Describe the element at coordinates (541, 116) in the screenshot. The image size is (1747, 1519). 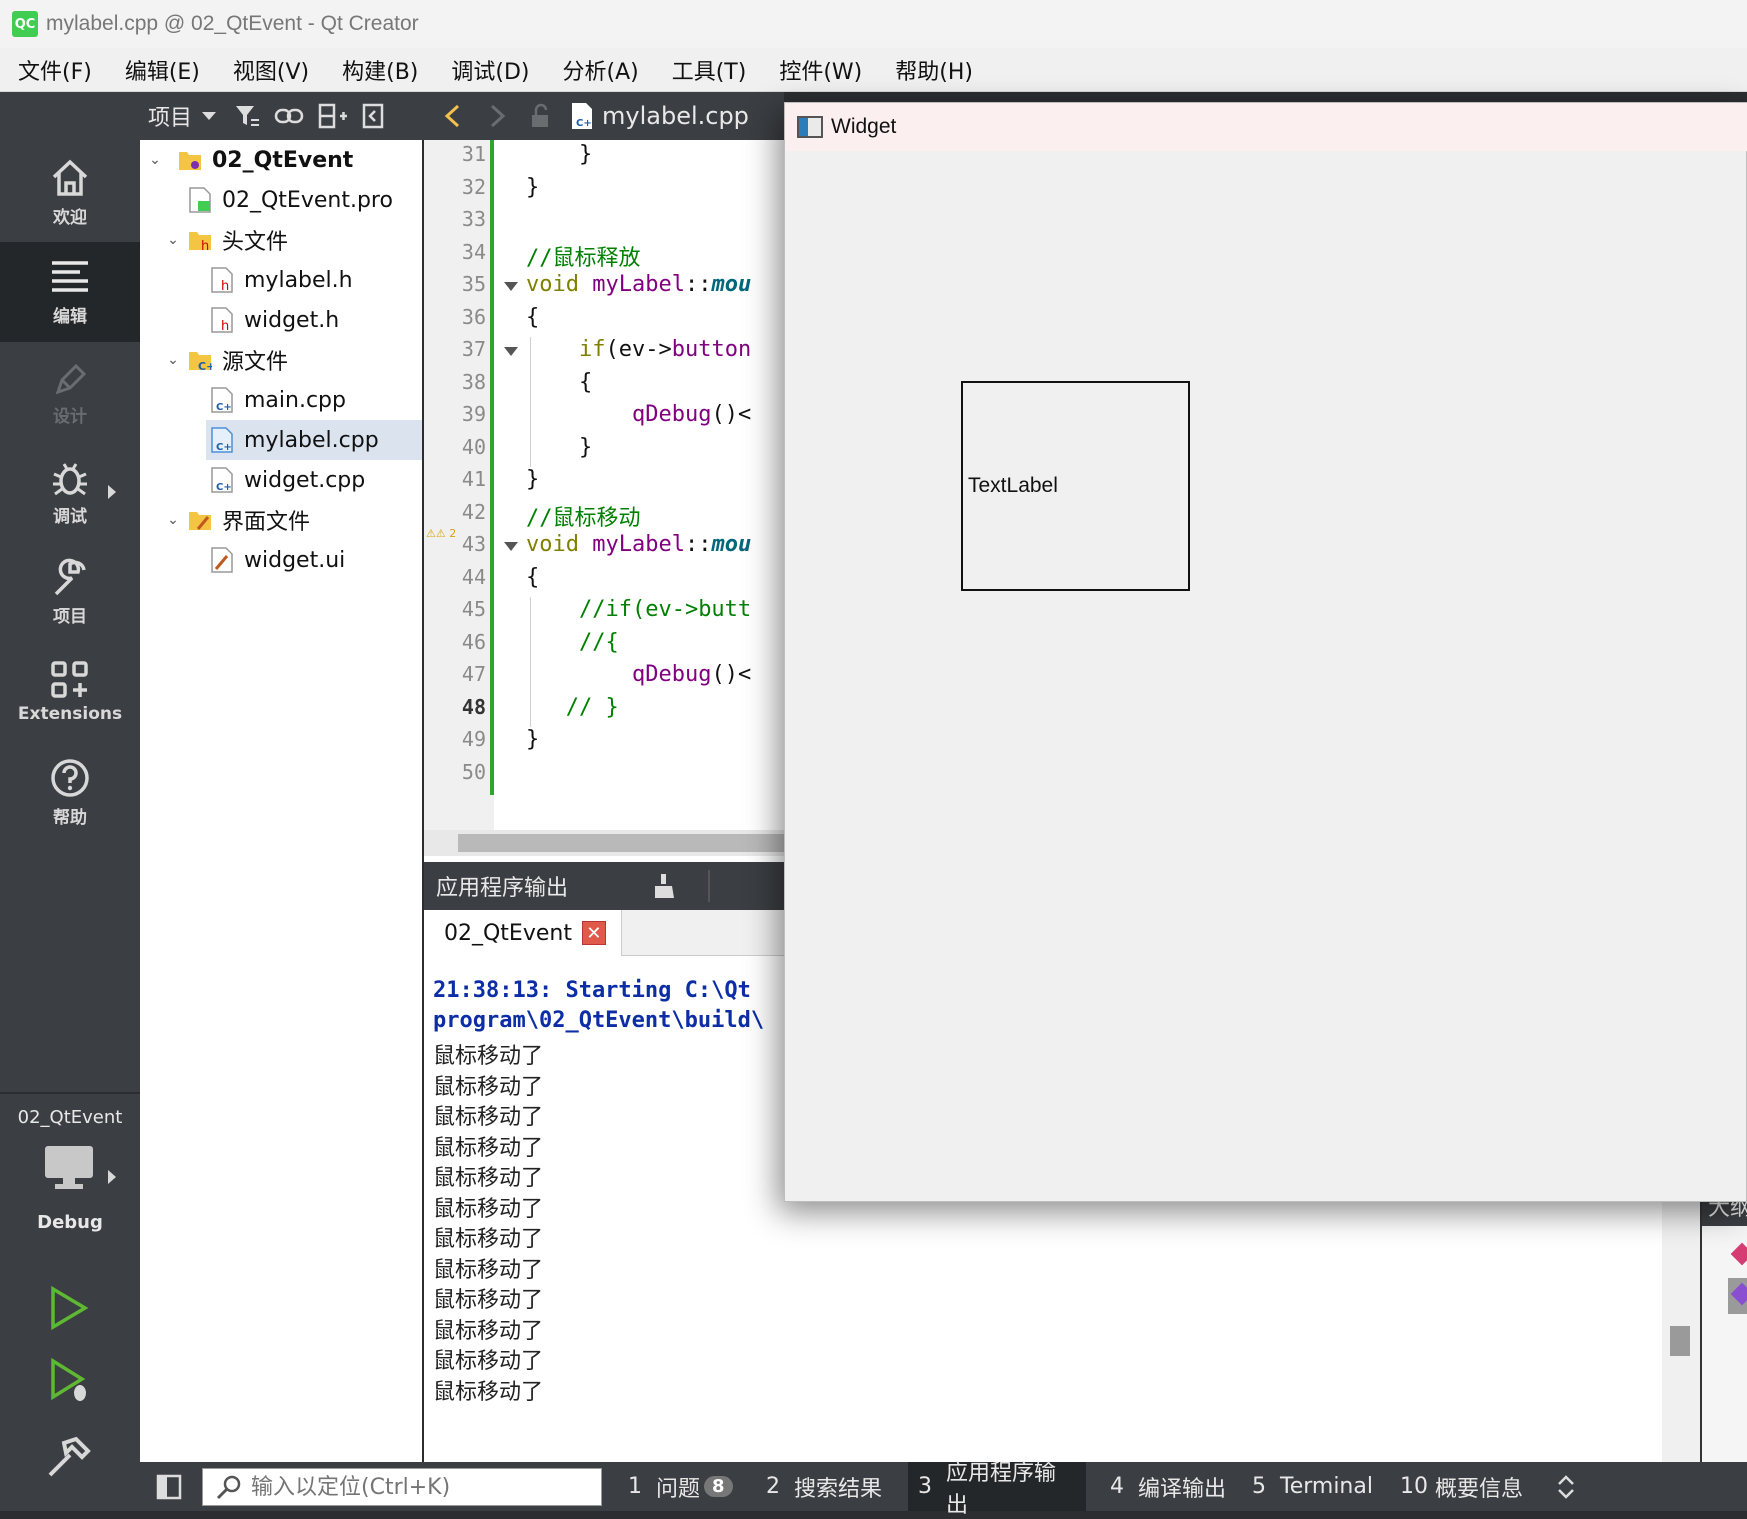
I see `lock-icon` at that location.